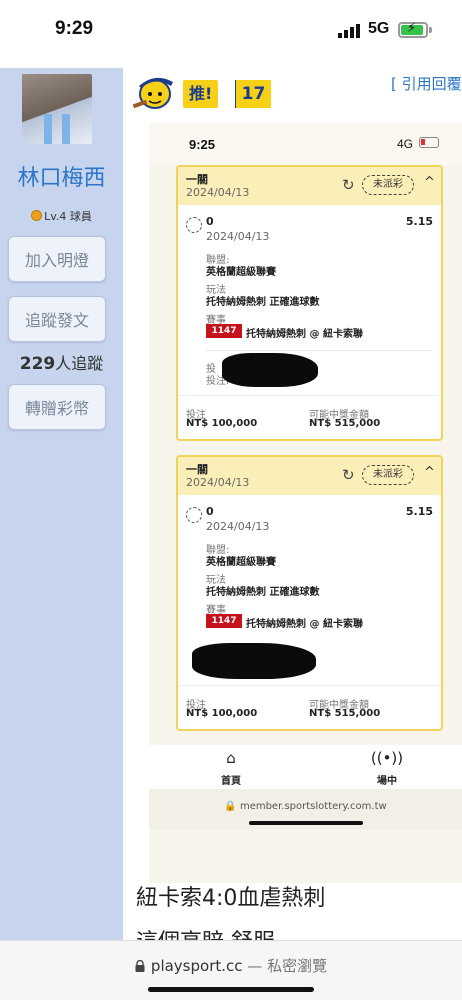  Describe the element at coordinates (153, 93) in the screenshot. I see `mascot-icon` at that location.